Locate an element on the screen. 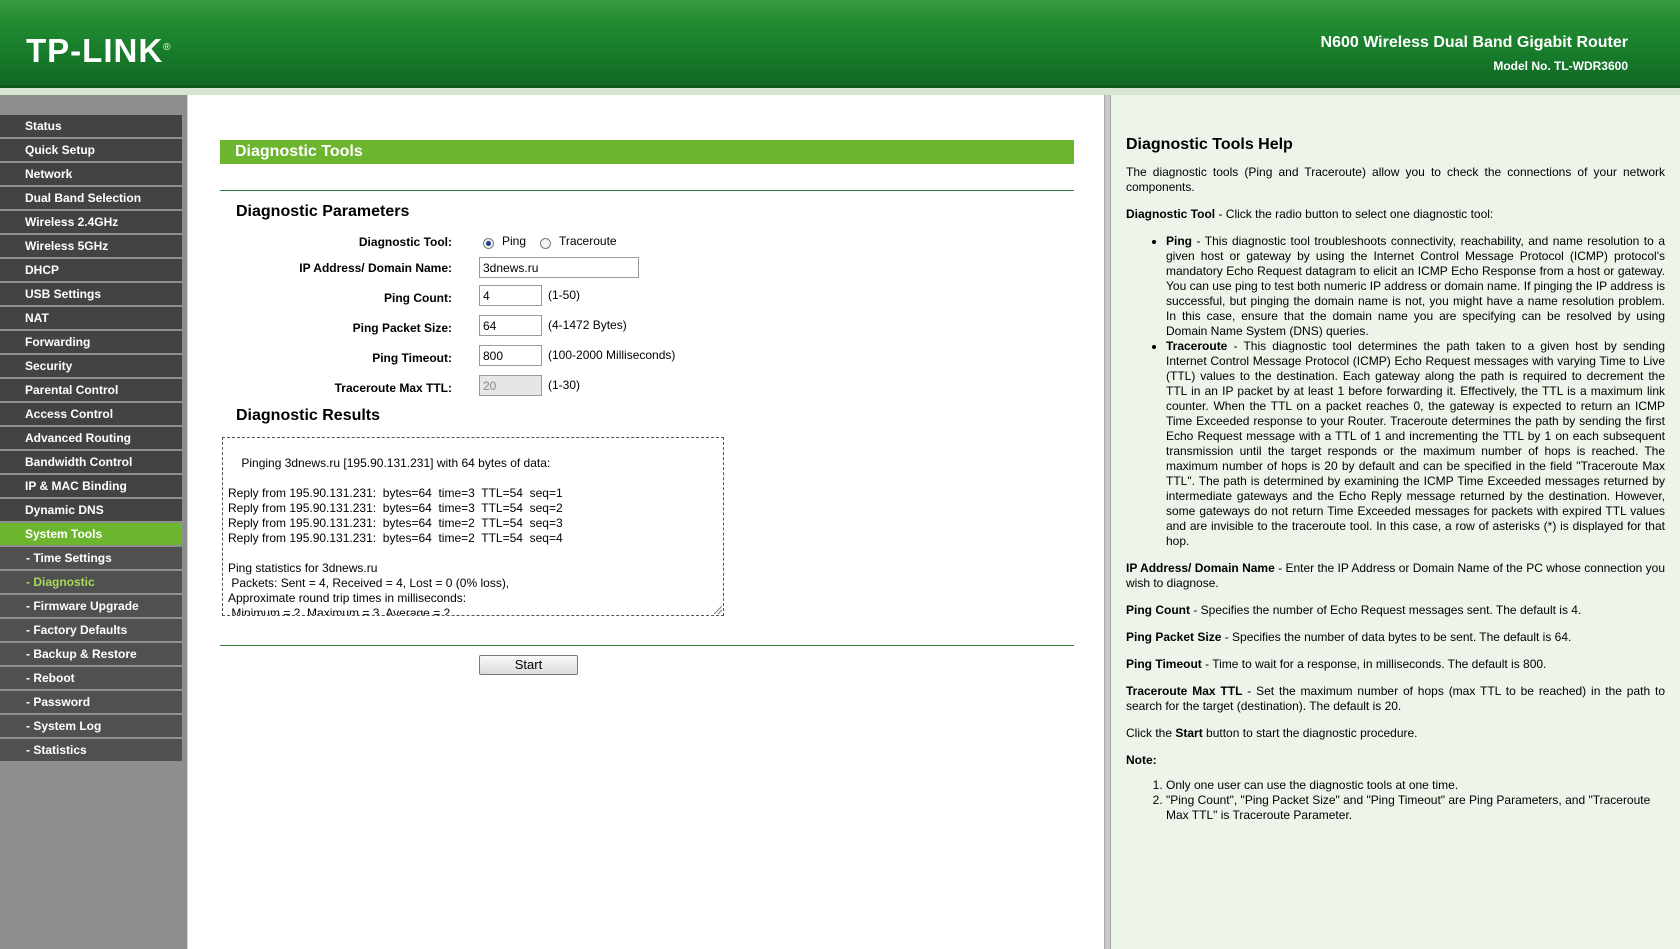  sidebar-item-firmware-upgrade: - Firmware Upgrade is located at coordinates (91, 606).